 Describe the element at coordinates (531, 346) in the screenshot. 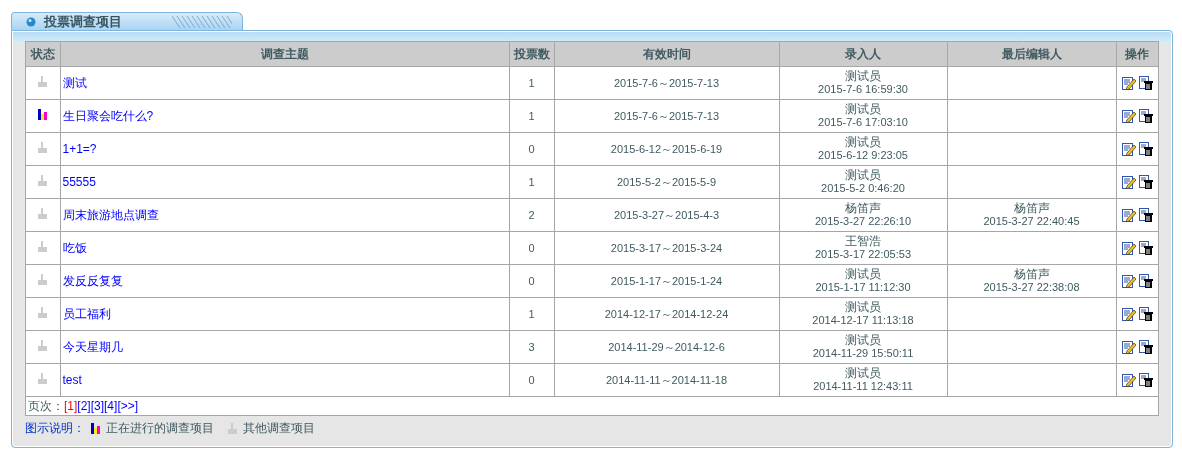

I see `vote-count: 3` at that location.